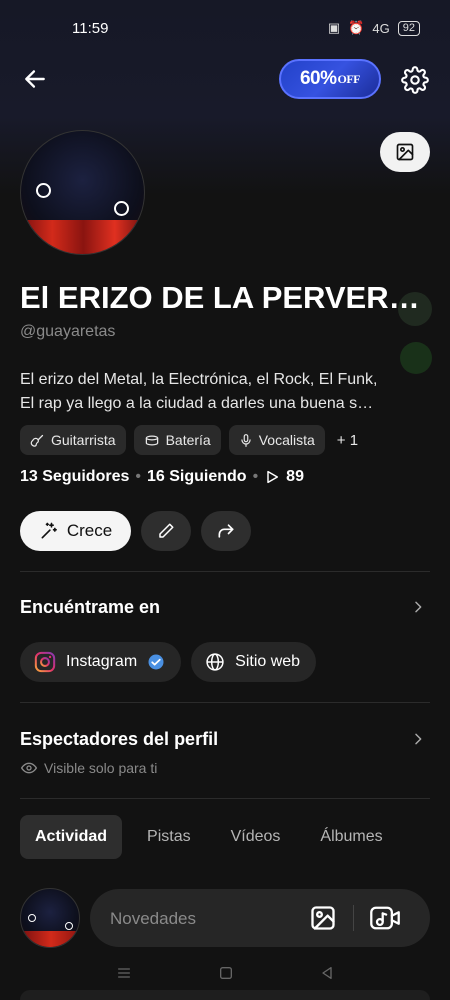 This screenshot has height=1000, width=450. I want to click on menu-icon, so click(124, 973).